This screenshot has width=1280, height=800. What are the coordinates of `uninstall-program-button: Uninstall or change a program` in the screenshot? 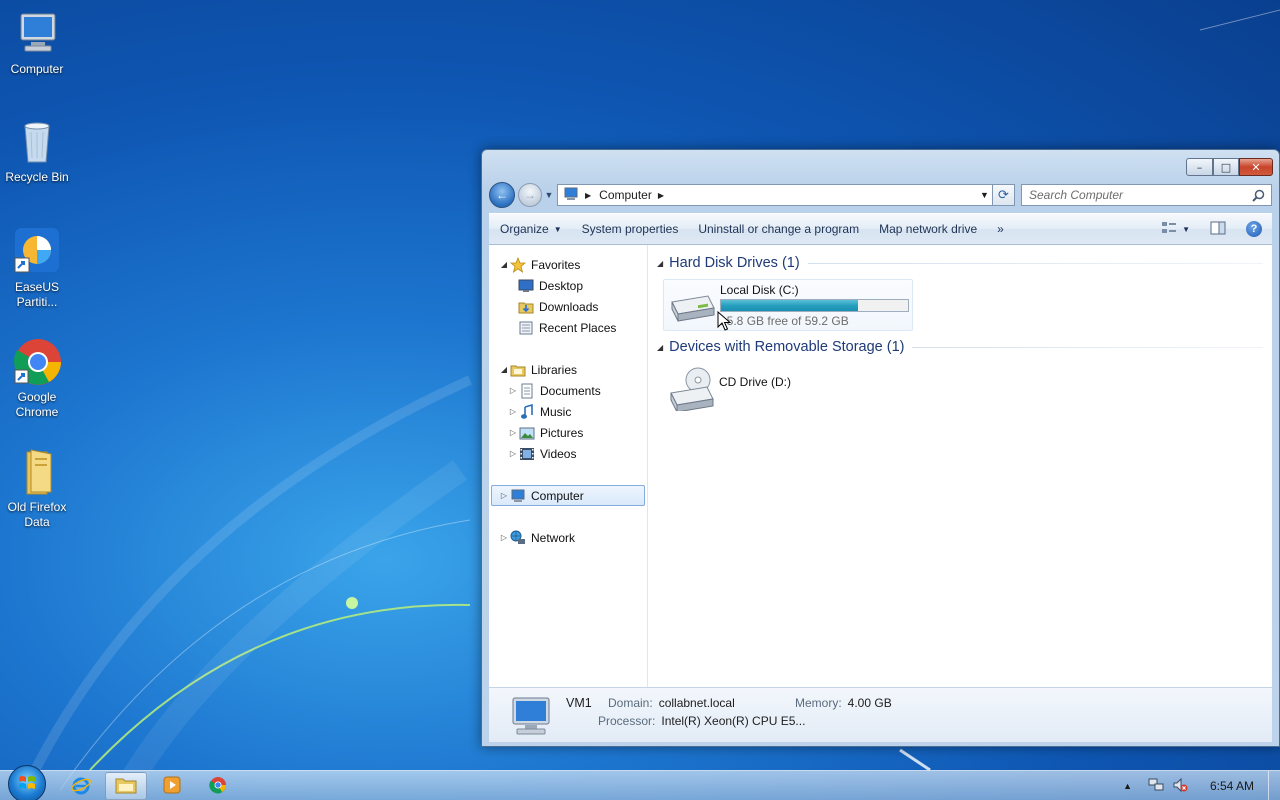 It's located at (778, 229).